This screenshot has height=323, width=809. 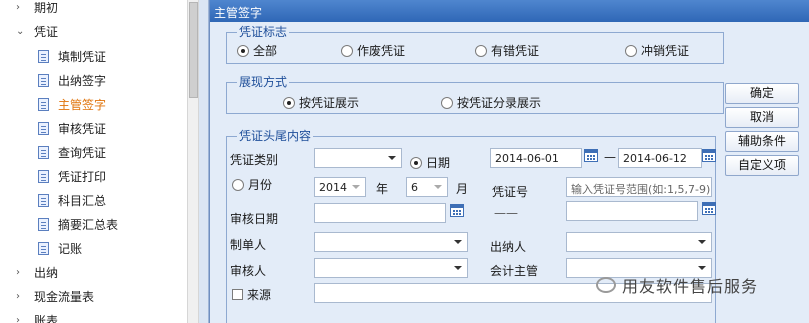 What do you see at coordinates (380, 213) in the screenshot?
I see `audit-date-from-input` at bounding box center [380, 213].